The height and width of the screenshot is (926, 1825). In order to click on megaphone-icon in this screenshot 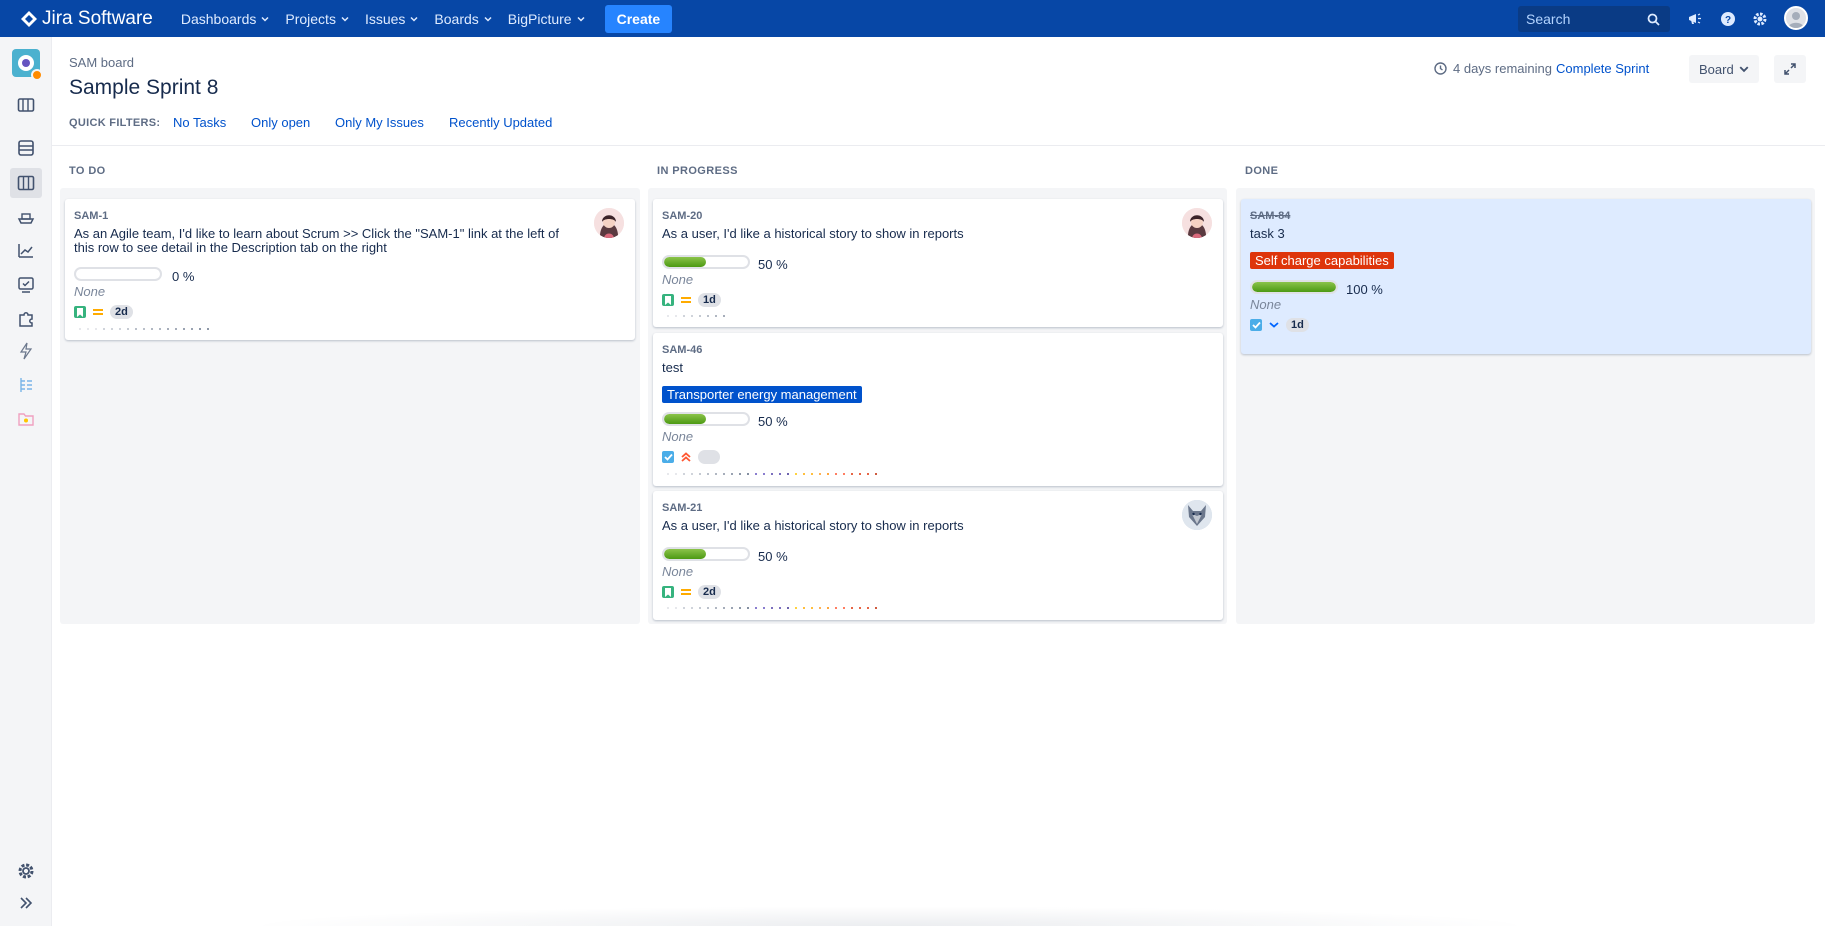, I will do `click(1695, 18)`.